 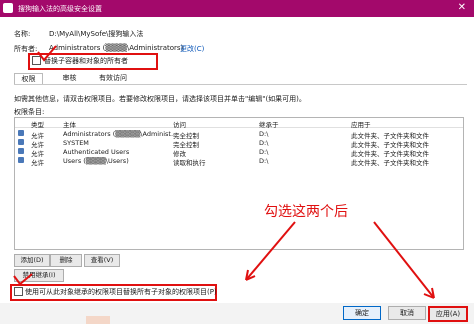 I want to click on owner-change-link: 更改(C), so click(x=192, y=49).